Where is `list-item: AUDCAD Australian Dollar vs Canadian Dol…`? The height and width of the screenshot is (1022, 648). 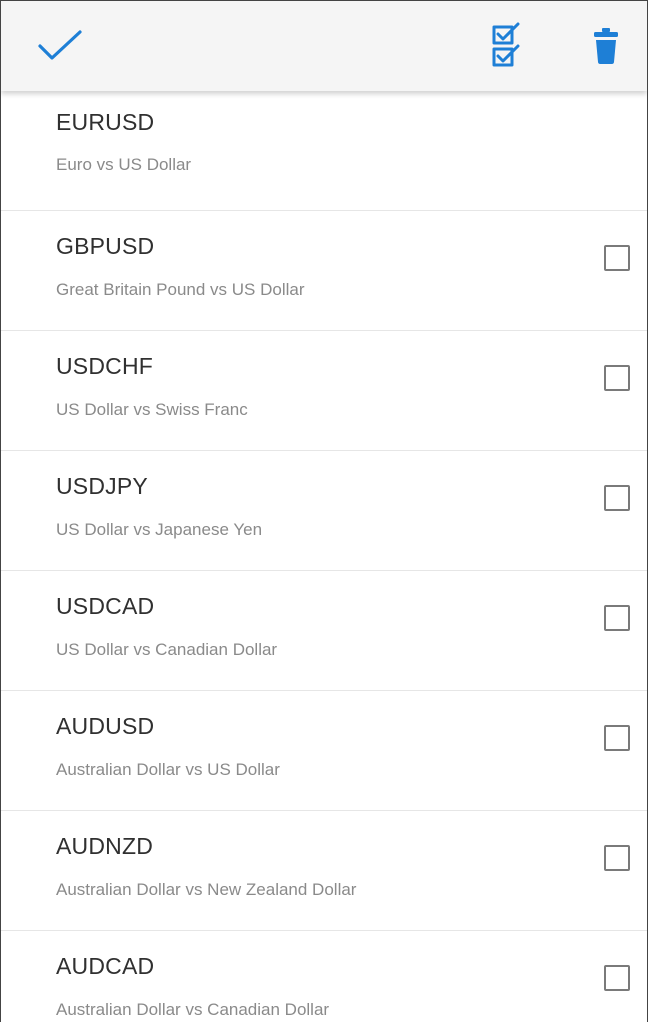 list-item: AUDCAD Australian Dollar vs Canadian Dol… is located at coordinates (324, 976).